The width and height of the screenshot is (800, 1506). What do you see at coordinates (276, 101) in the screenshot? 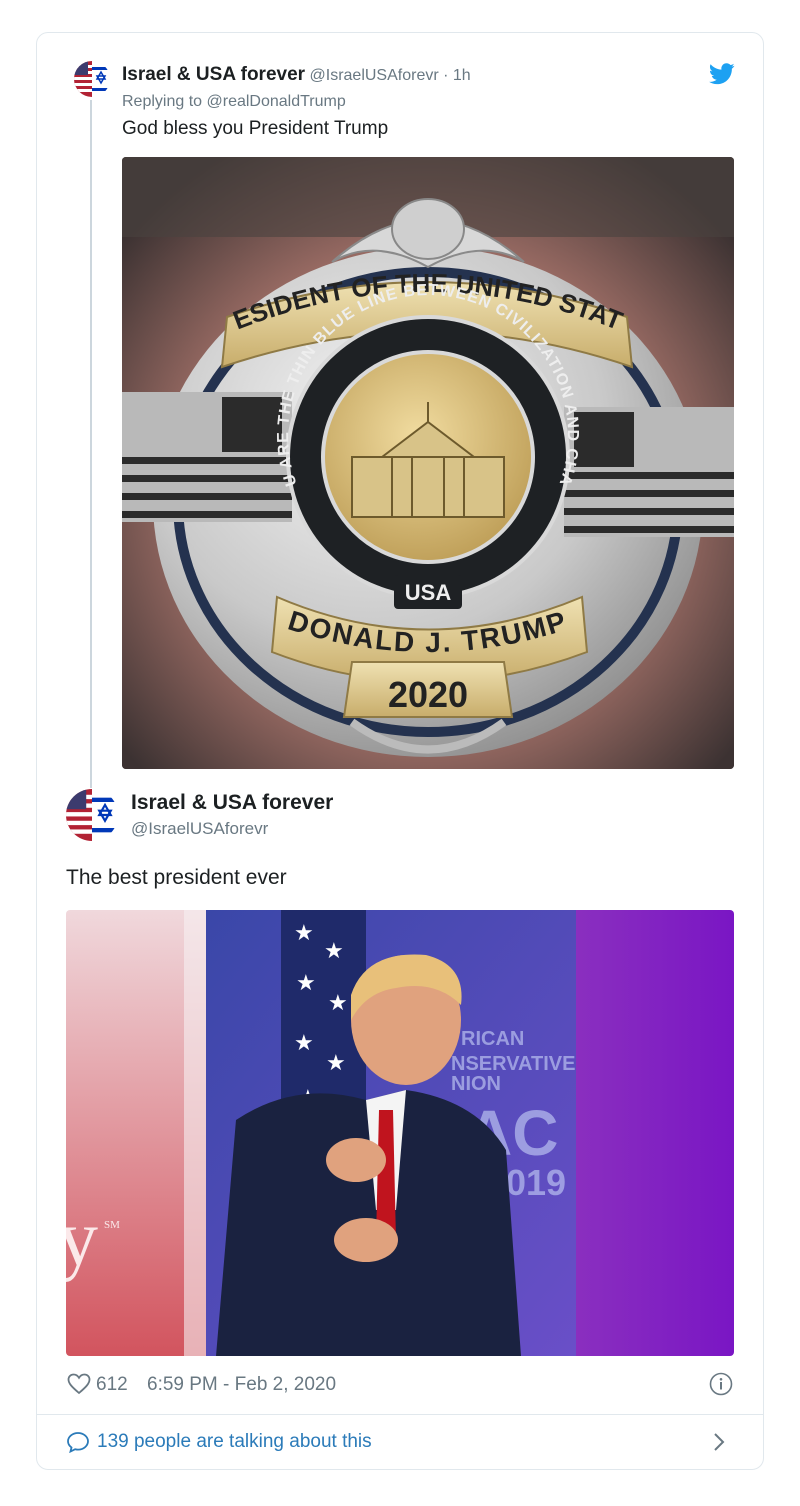
I see `replying-to-link: @realDonaldTrump` at bounding box center [276, 101].